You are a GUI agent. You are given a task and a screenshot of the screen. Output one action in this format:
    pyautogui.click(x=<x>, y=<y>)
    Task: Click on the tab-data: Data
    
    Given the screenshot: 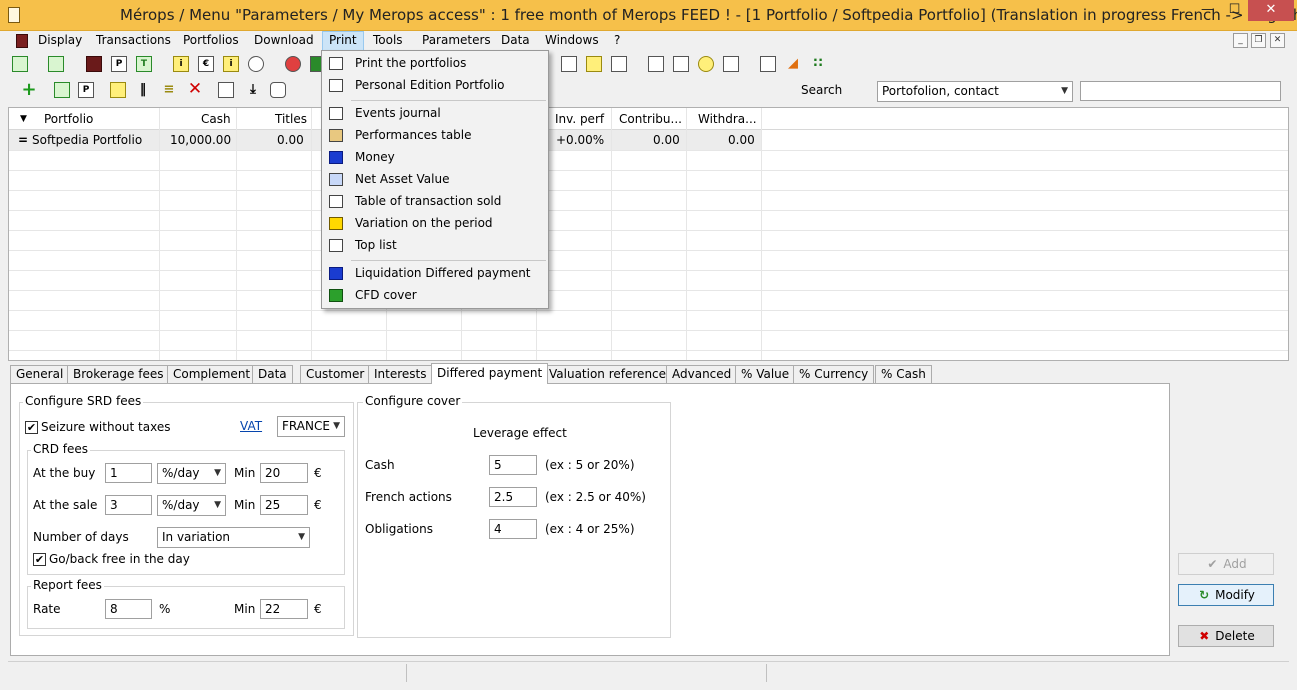 What is the action you would take?
    pyautogui.click(x=272, y=374)
    